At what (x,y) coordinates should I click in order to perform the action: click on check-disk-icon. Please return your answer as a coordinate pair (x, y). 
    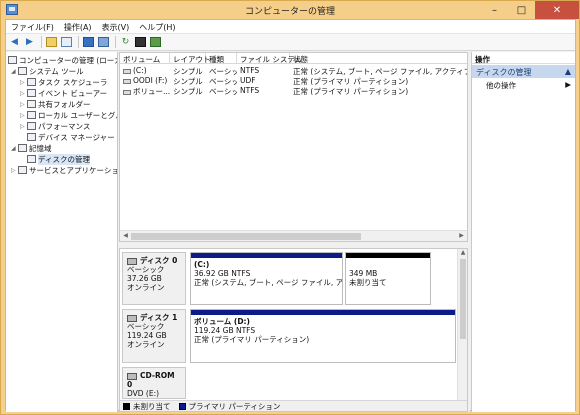
    Looking at the image, I should click on (155, 42).